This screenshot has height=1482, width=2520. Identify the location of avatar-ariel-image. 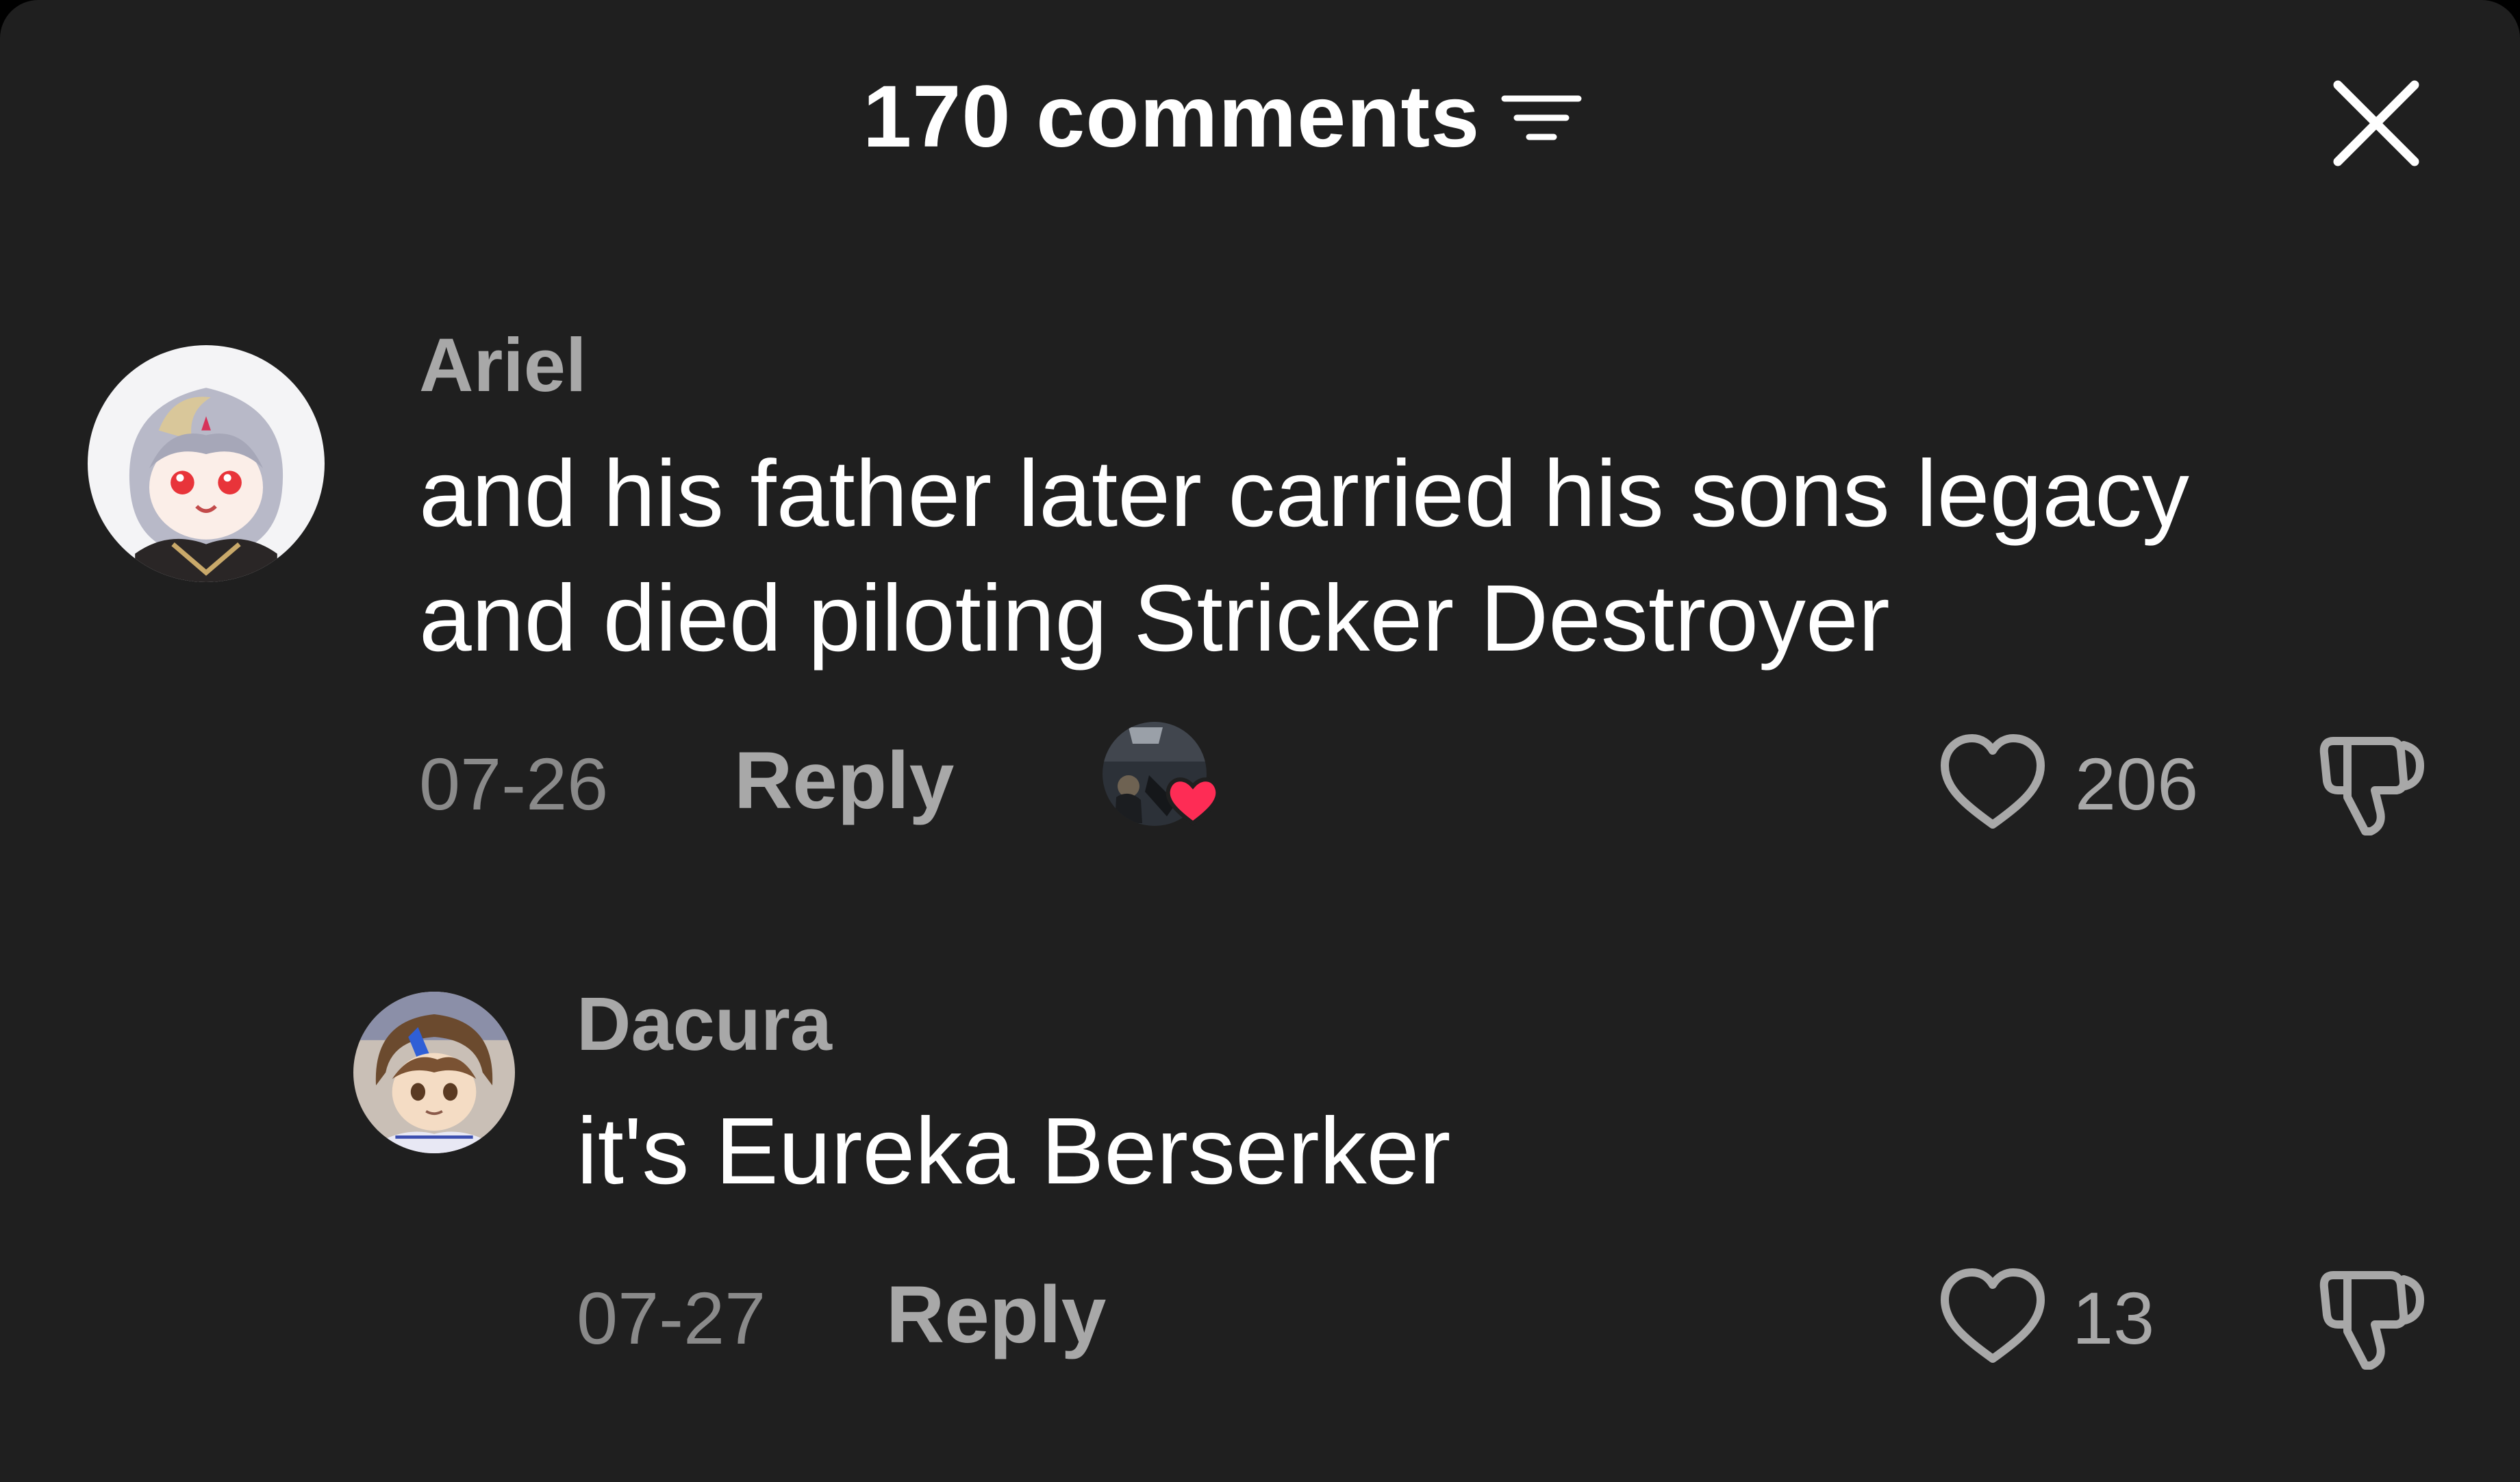
(206, 463).